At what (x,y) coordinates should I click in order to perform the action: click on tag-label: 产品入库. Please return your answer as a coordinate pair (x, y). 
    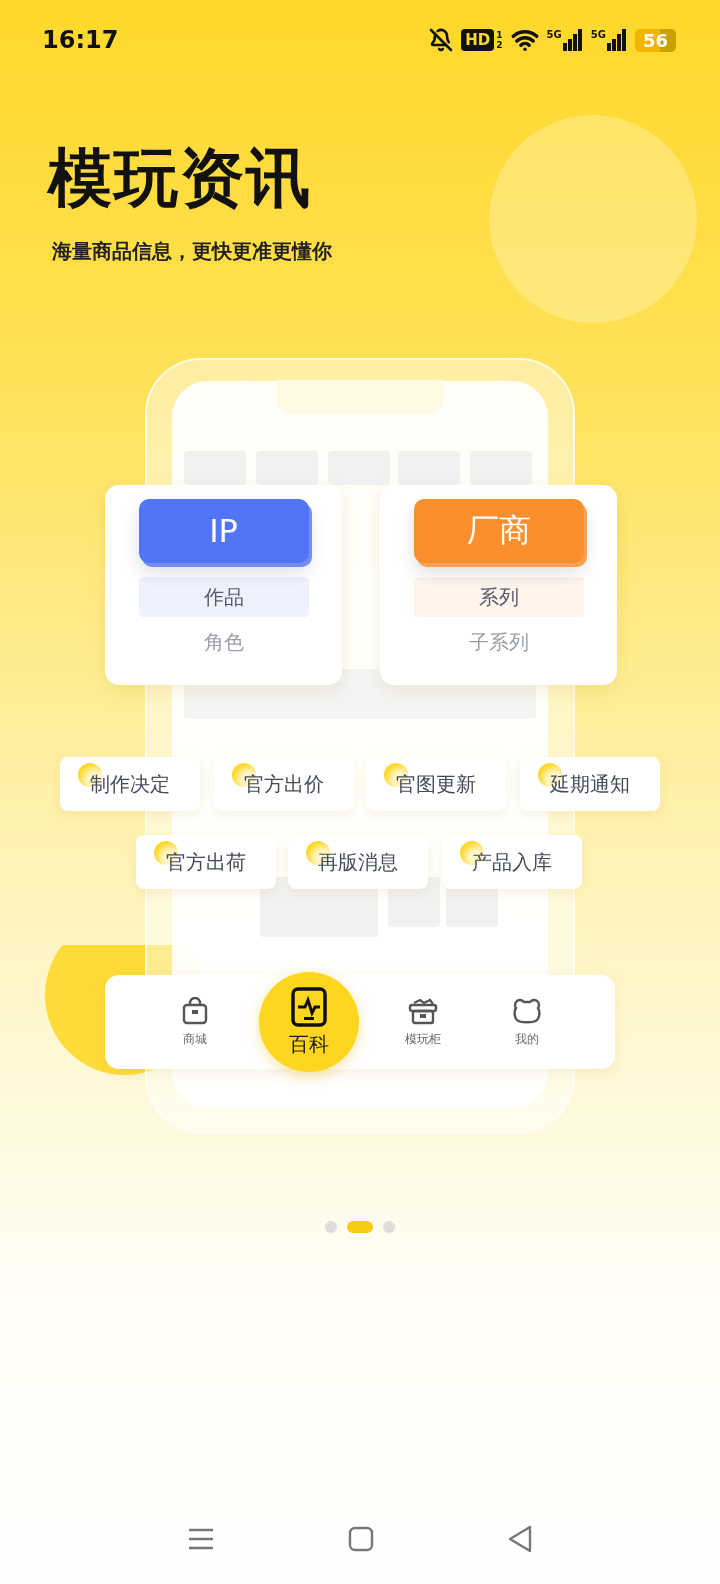
    Looking at the image, I should click on (512, 862).